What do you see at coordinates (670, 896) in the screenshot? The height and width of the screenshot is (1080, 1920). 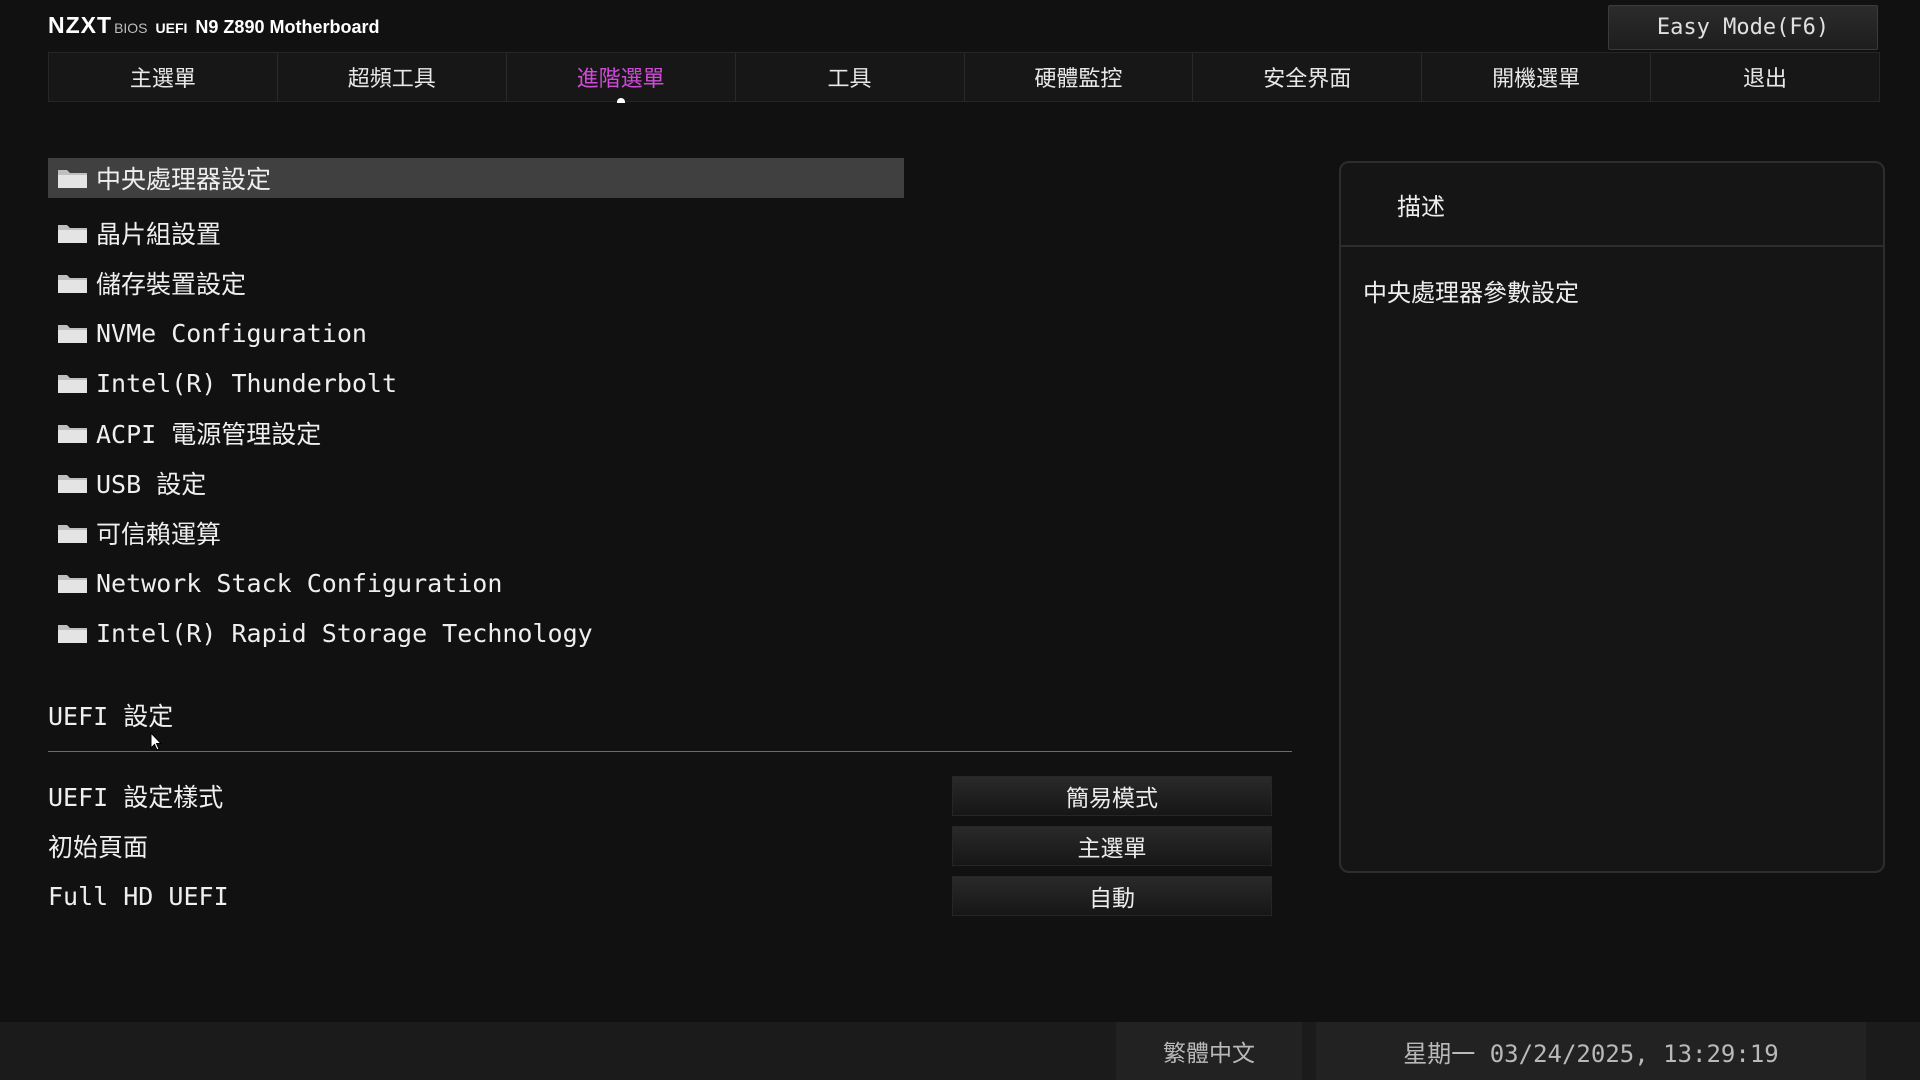 I see `setting-row-full-hd-uefi: Full HD UEFI 自動` at bounding box center [670, 896].